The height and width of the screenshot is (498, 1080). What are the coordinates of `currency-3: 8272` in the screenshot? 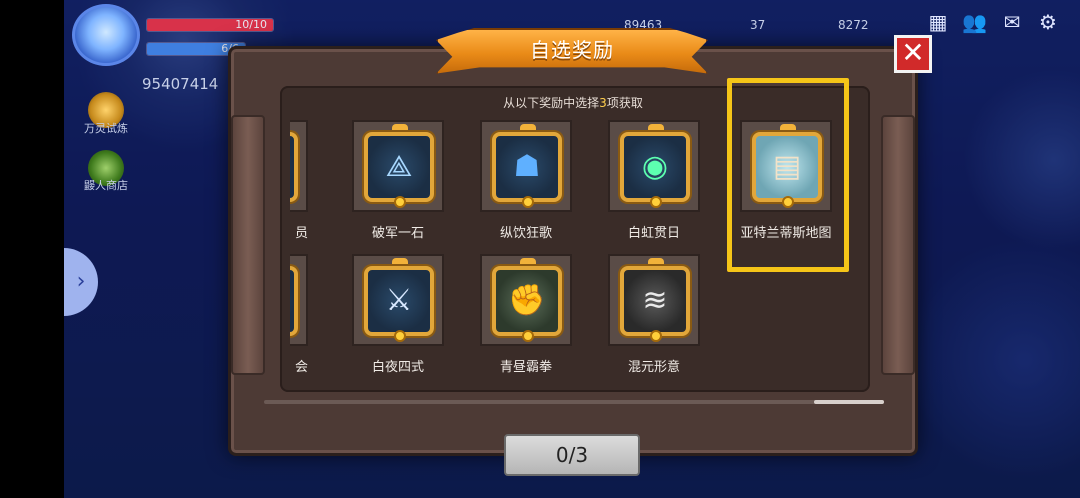 It's located at (853, 25).